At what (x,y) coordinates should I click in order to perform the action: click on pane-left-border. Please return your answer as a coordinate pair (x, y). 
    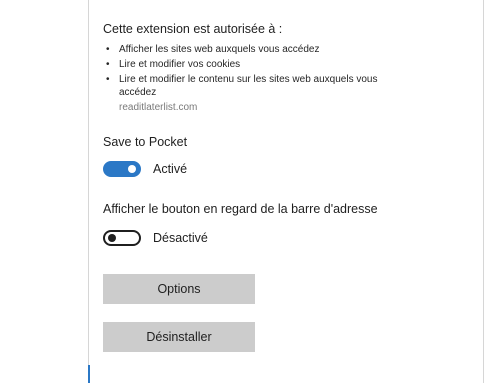
    Looking at the image, I should click on (88, 191).